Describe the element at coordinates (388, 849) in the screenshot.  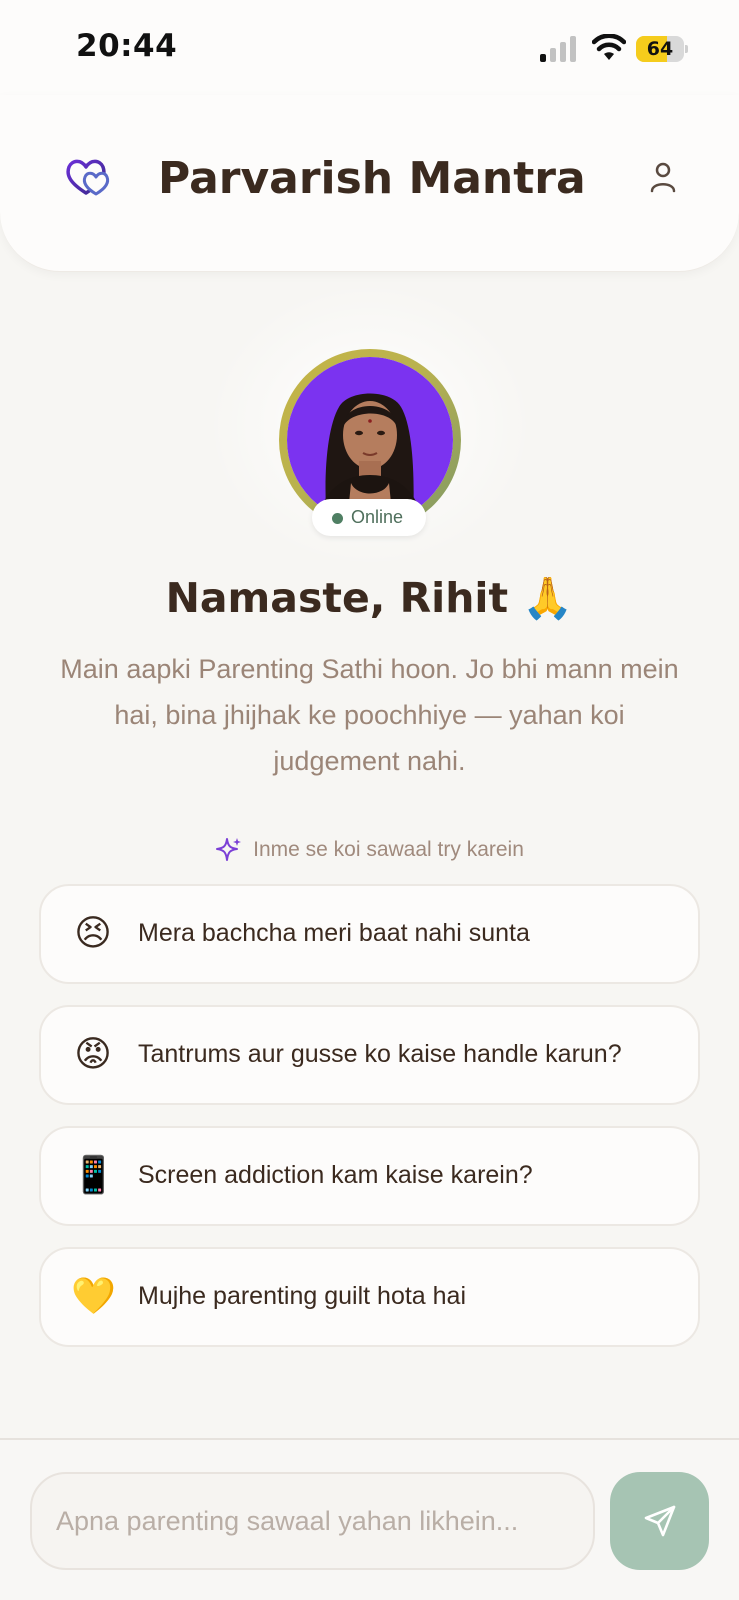
I see `suggestions-label-text: Inme se koi sawaal try karein` at that location.